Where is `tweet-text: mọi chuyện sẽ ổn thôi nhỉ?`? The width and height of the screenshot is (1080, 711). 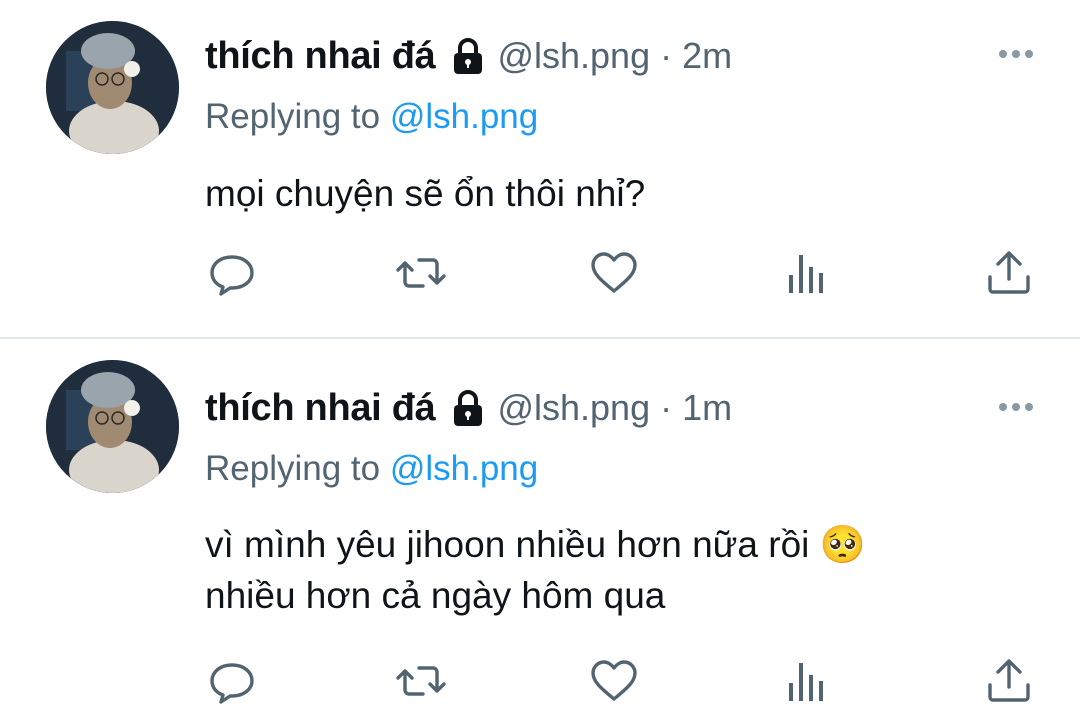 tweet-text: mọi chuyện sẽ ổn thôi nhỉ? is located at coordinates (425, 193).